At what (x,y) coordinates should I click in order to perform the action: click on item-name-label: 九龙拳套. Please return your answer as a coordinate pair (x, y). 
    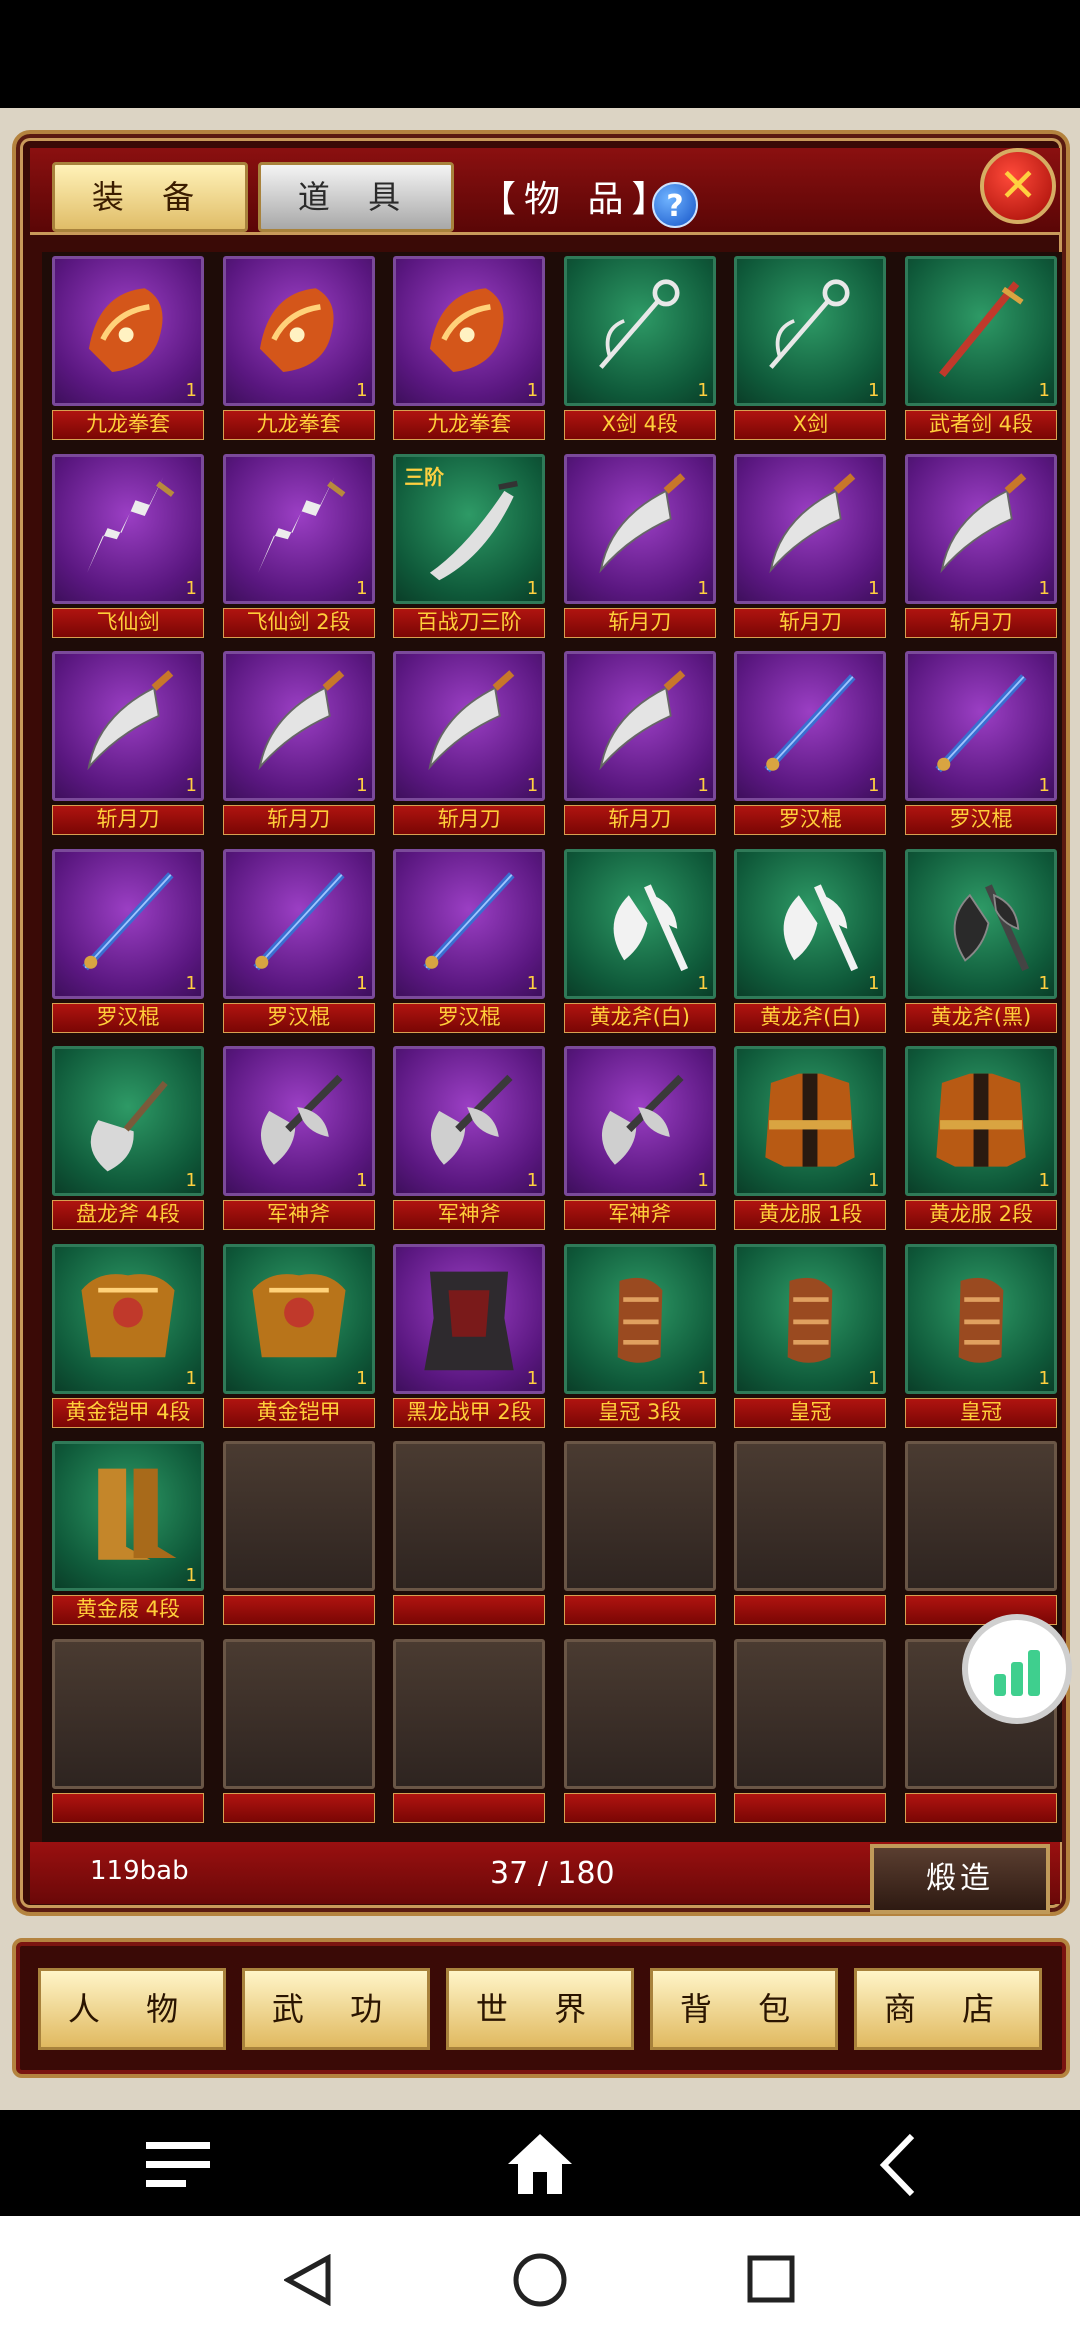
    Looking at the image, I should click on (128, 425).